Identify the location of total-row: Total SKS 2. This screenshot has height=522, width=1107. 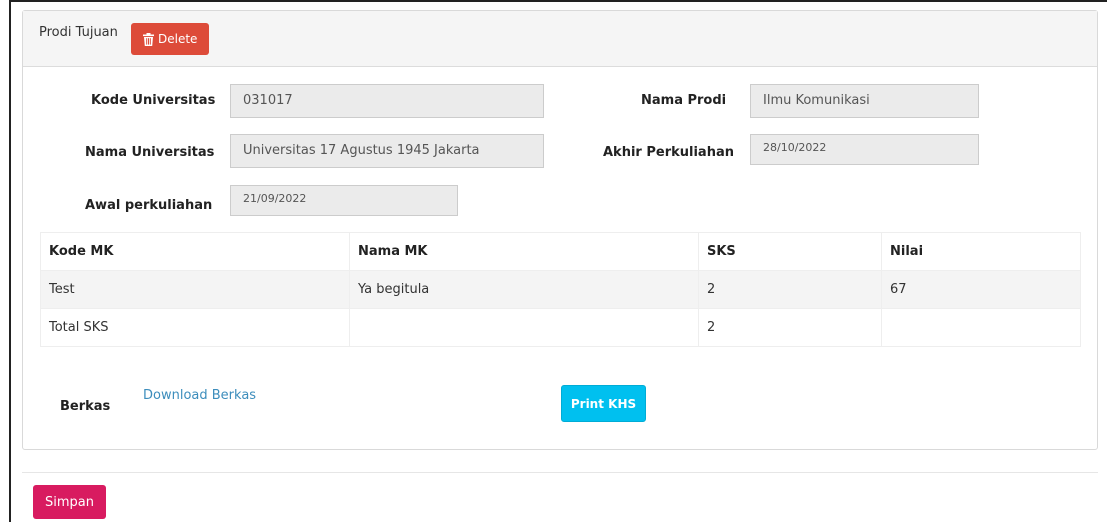
(560, 327).